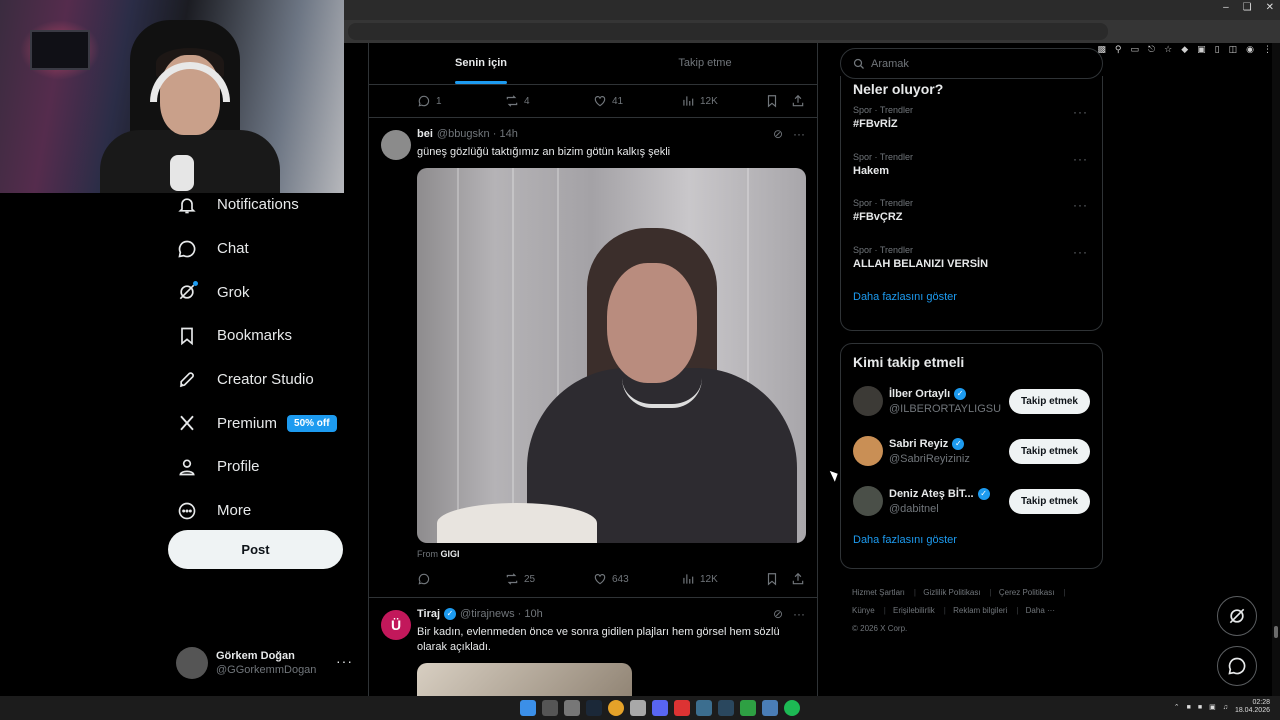 The width and height of the screenshot is (1280, 720). Describe the element at coordinates (266, 663) in the screenshot. I see `account-switcher: Görkem Doğan @GGorkemmDogan ···` at that location.